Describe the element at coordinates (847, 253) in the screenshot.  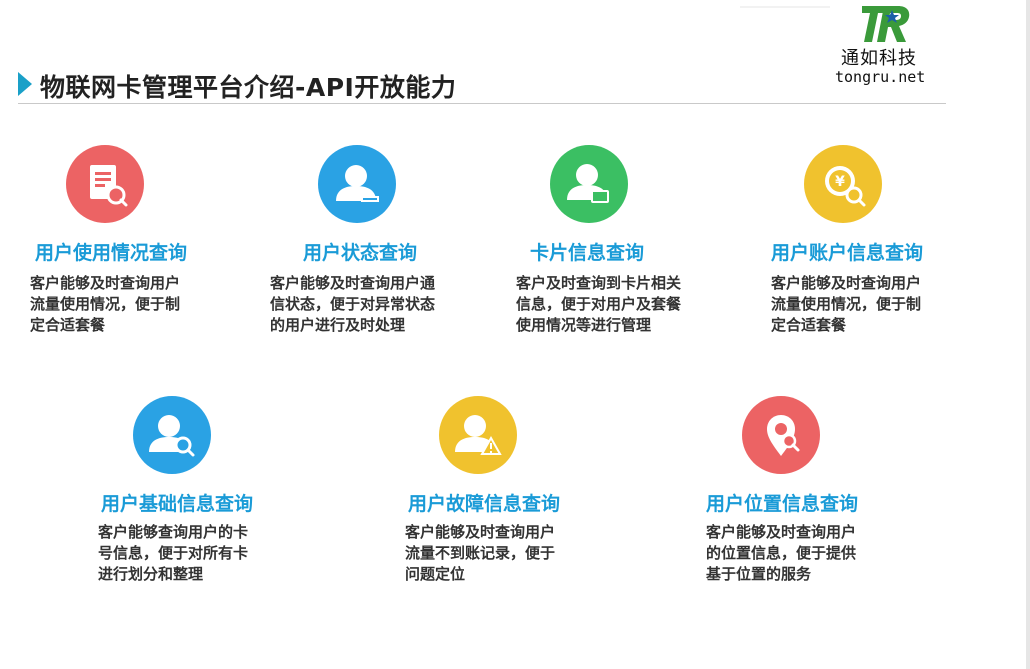
I see `feature-title: 用户账户信息查询` at that location.